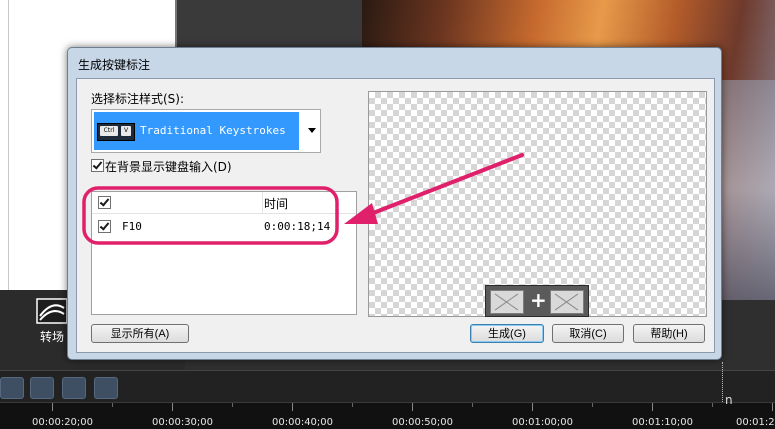 Image resolution: width=775 pixels, height=429 pixels. What do you see at coordinates (168, 167) in the screenshot?
I see `show-bg-input-label: 在背景显示键盘输入(D)` at bounding box center [168, 167].